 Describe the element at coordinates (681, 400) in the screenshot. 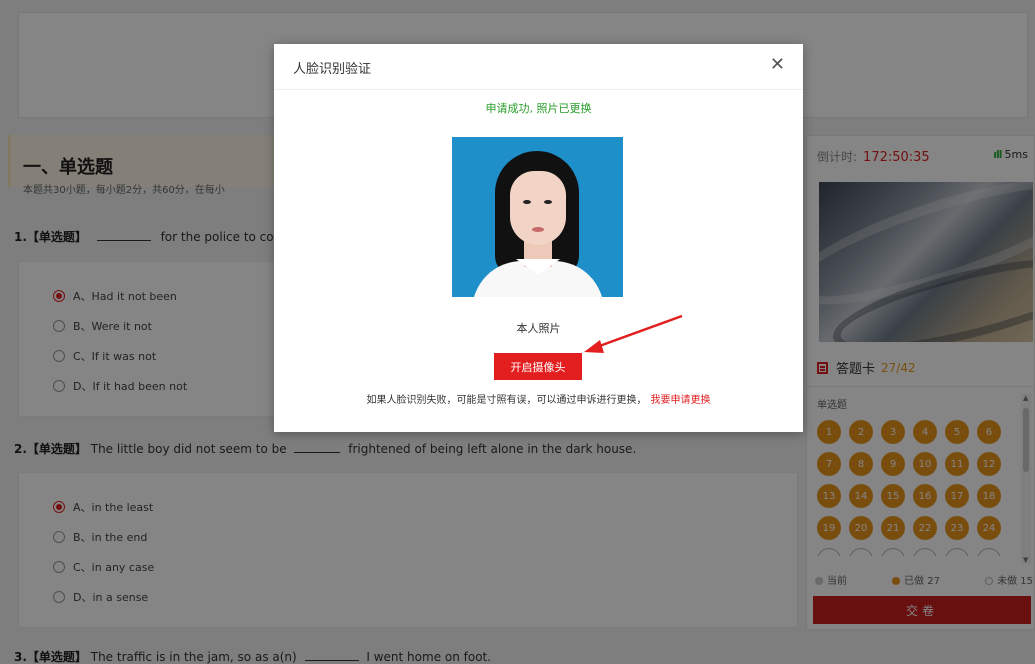

I see `appeal-replace-link: 我要申请更换` at that location.